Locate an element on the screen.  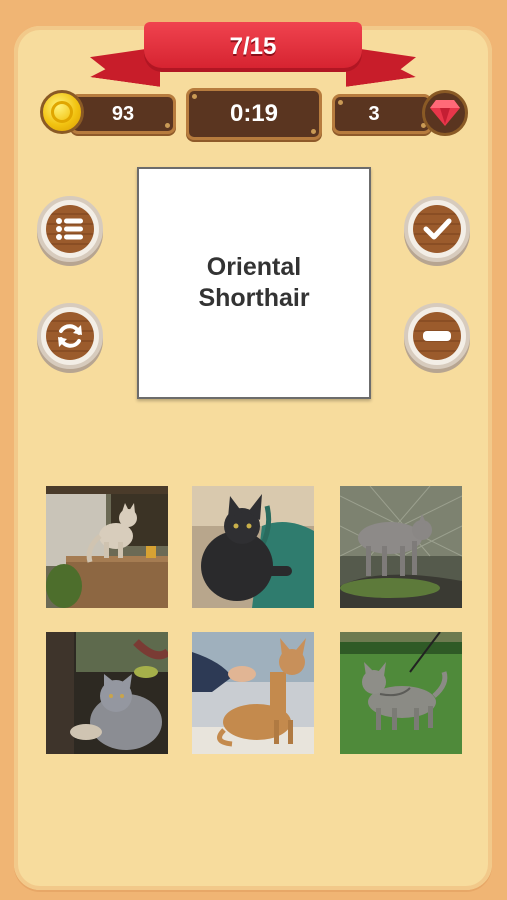
check-button is located at coordinates (437, 229).